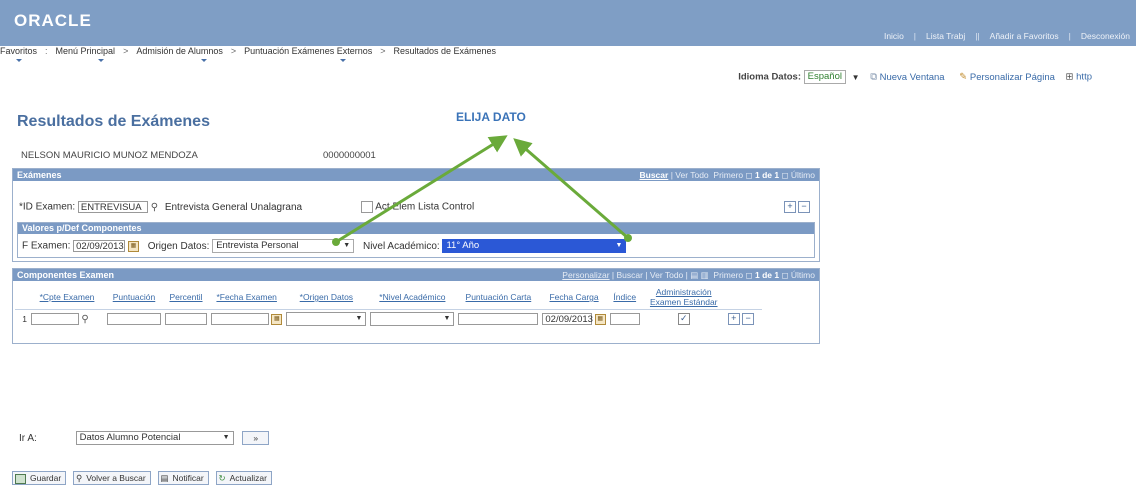 Image resolution: width=1136 pixels, height=487 pixels. I want to click on annotation-arrows, so click(482, 190).